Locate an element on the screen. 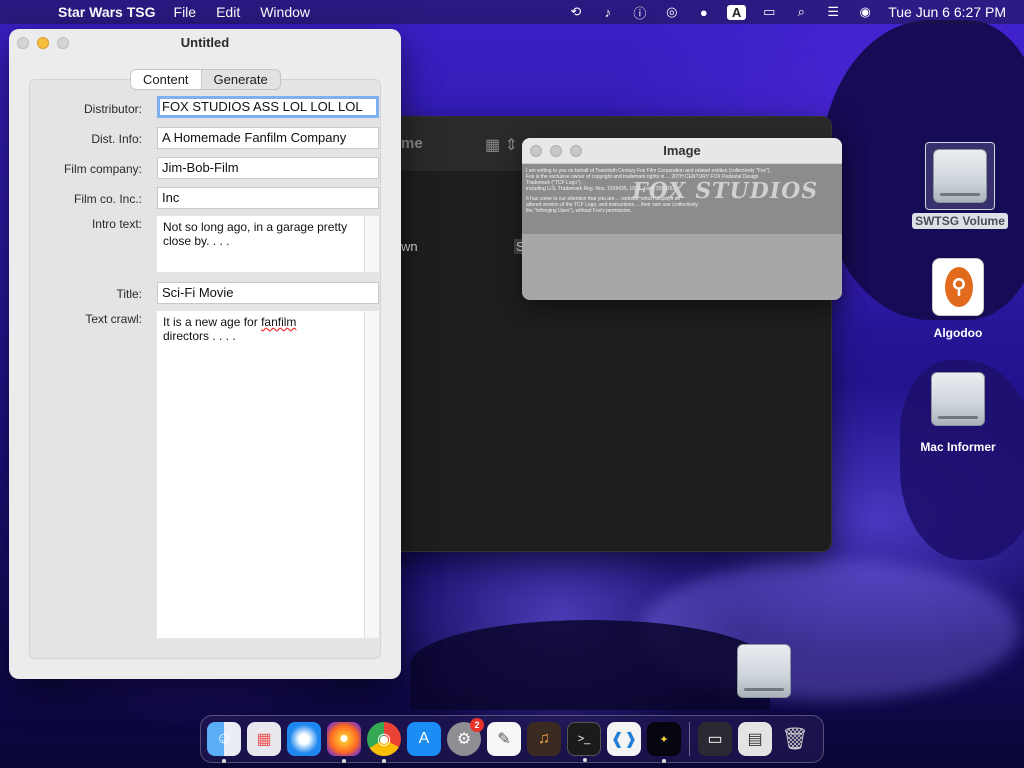 Image resolution: width=1024 pixels, height=768 pixels. user-account-icon: ● is located at coordinates (704, 12).